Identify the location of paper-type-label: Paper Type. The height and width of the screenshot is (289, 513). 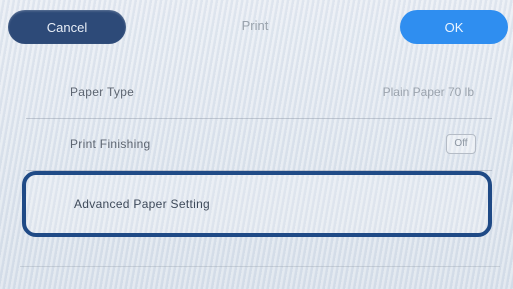
(102, 92).